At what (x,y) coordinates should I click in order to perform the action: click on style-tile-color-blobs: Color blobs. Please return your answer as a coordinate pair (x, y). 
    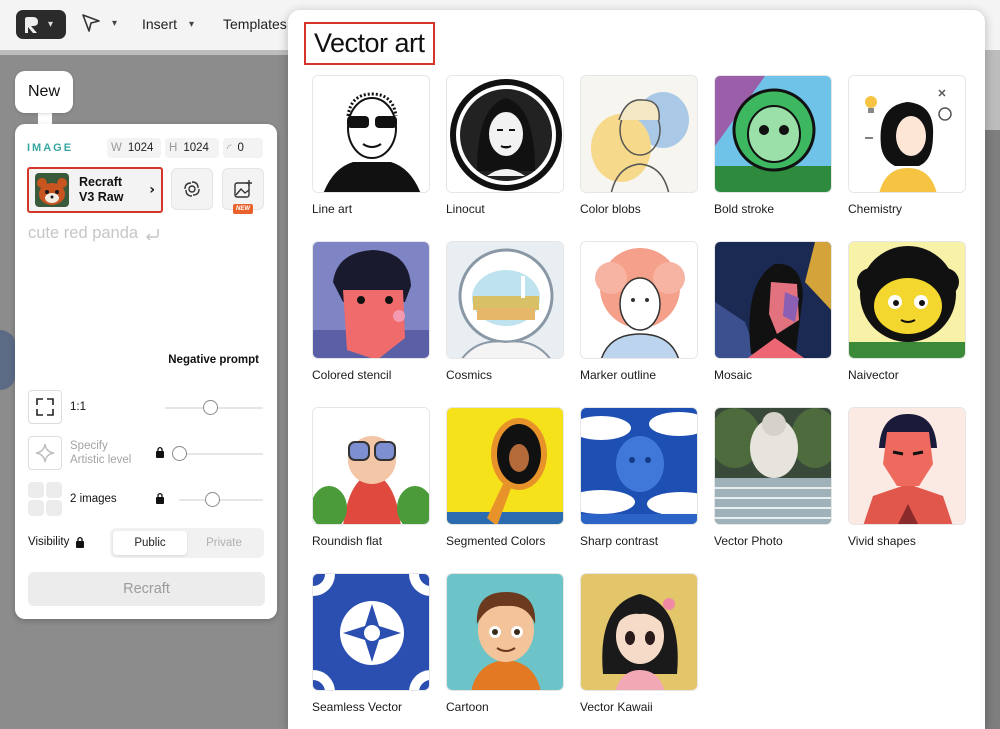
    Looking at the image, I should click on (639, 145).